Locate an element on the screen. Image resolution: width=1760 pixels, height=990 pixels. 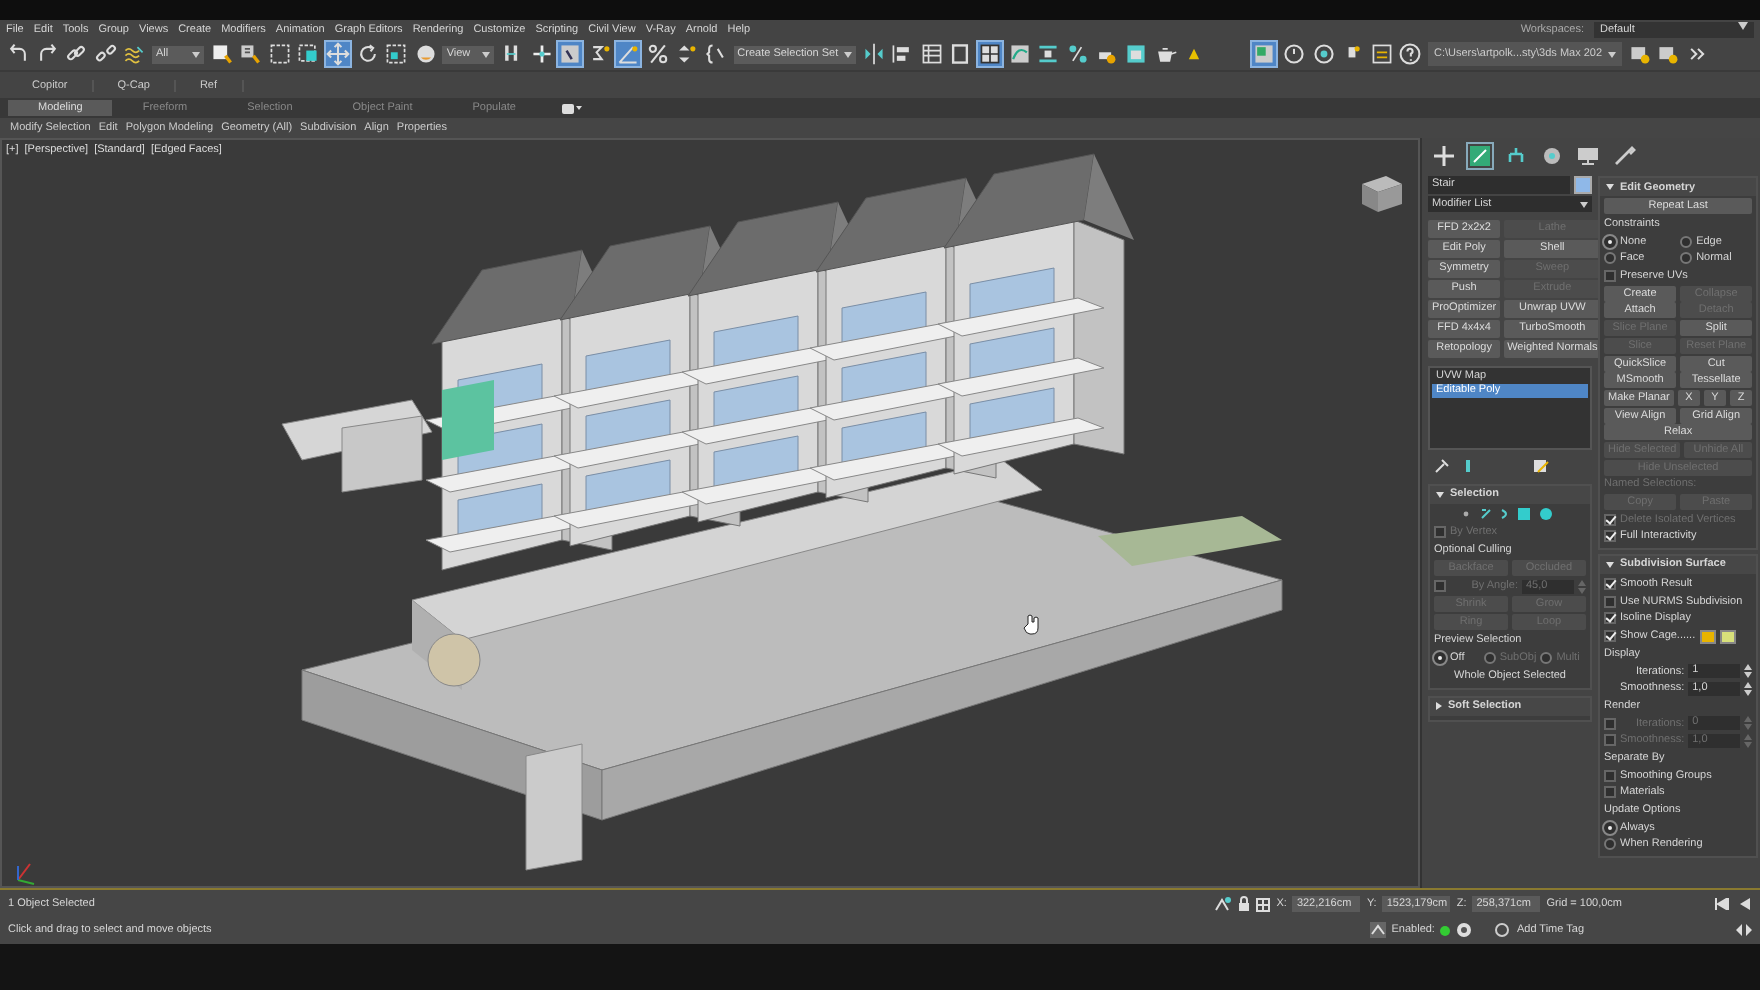
select-box-icon is located at coordinates (221, 54).